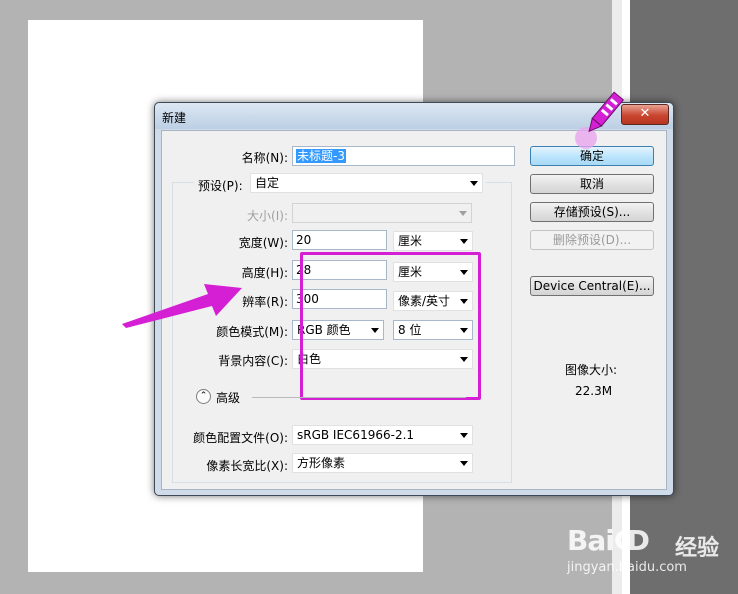 This screenshot has width=738, height=594. Describe the element at coordinates (304, 240) in the screenshot. I see `width-value: 20` at that location.